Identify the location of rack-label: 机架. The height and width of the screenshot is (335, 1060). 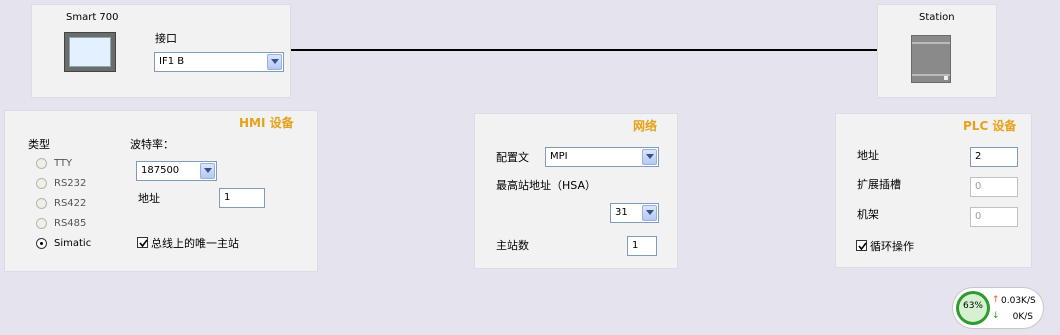
(868, 214).